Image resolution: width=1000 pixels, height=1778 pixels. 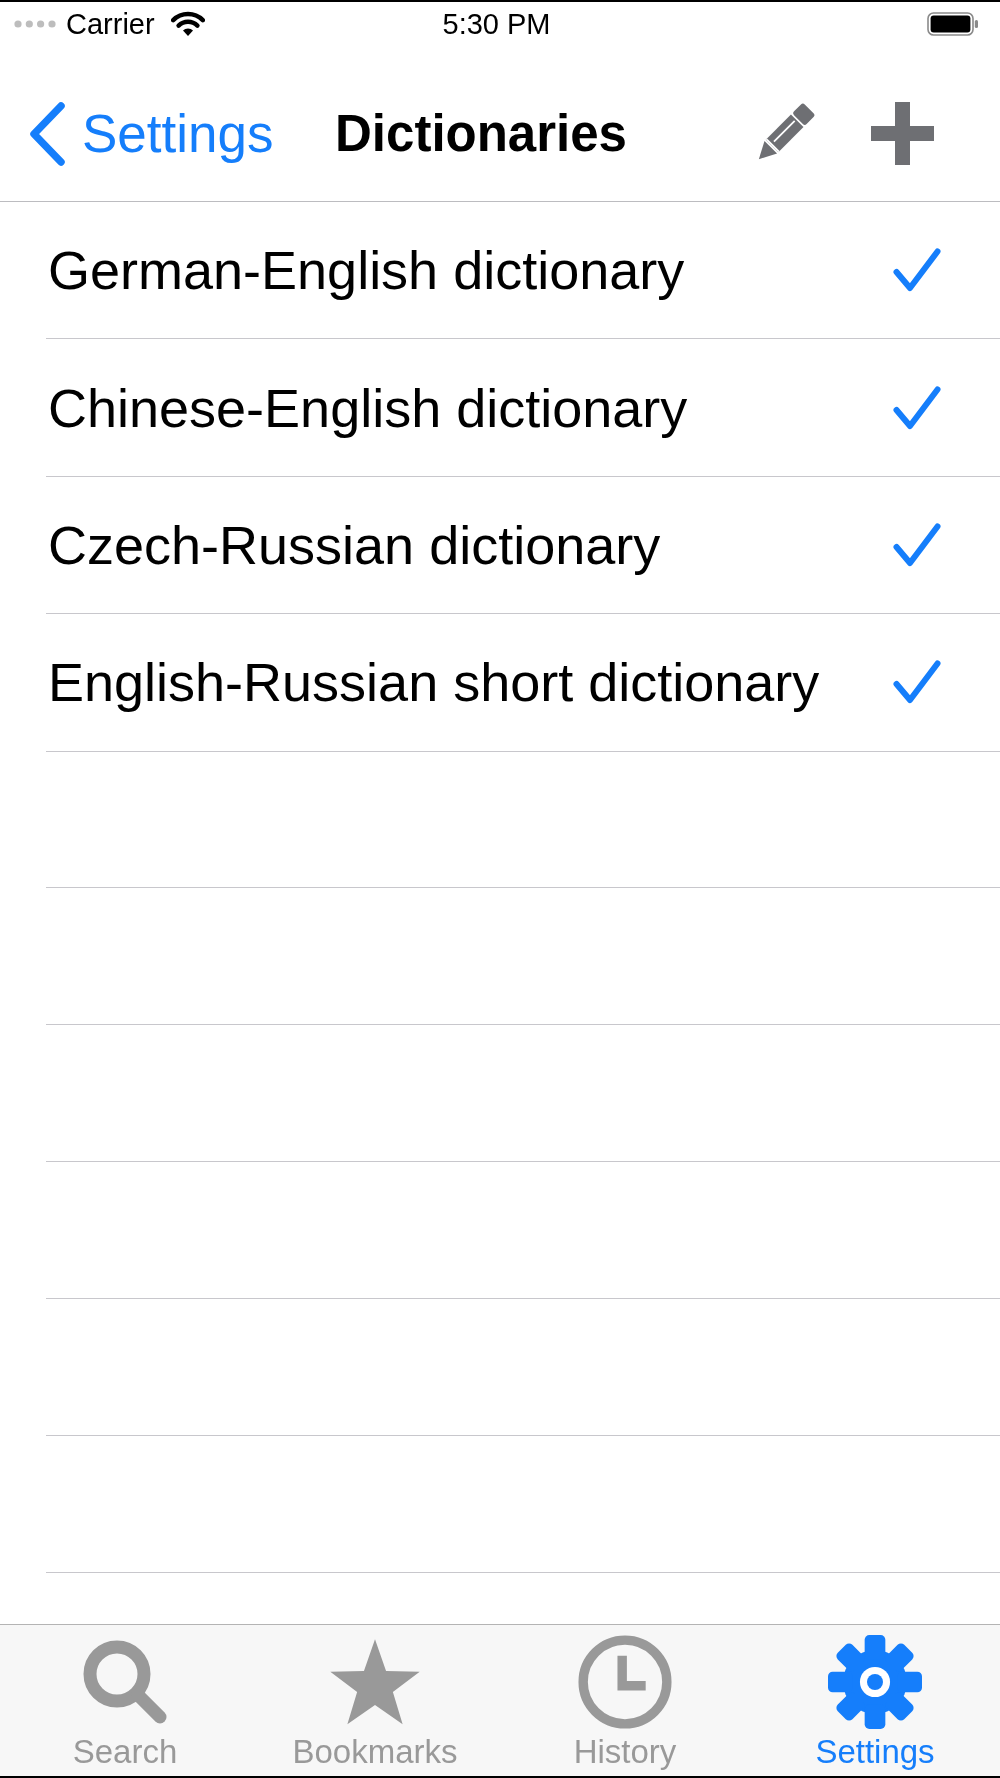 I want to click on carrier-name: Carrier, so click(x=110, y=24).